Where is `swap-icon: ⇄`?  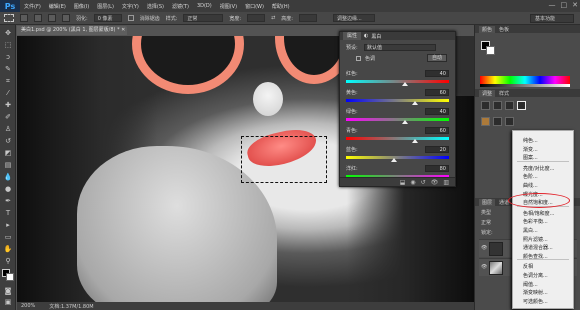
swap-icon: ⇄ is located at coordinates (273, 18).